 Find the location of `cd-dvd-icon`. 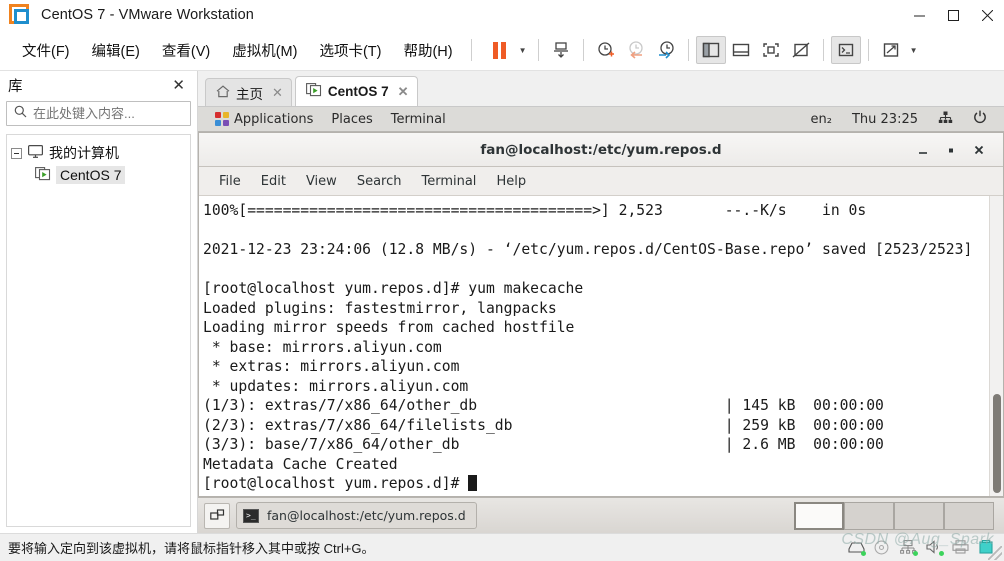

cd-dvd-icon is located at coordinates (882, 547).